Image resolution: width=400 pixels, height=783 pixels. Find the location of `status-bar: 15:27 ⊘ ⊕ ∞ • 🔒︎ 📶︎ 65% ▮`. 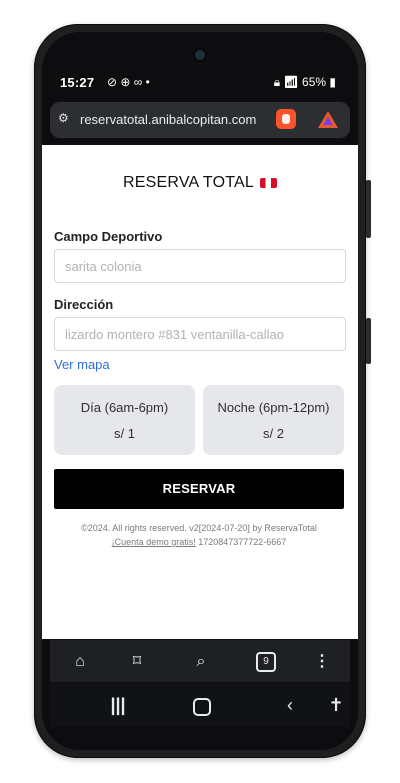

status-bar: 15:27 ⊘ ⊕ ∞ • 🔒︎ 📶︎ 65% ▮ is located at coordinates (200, 84).